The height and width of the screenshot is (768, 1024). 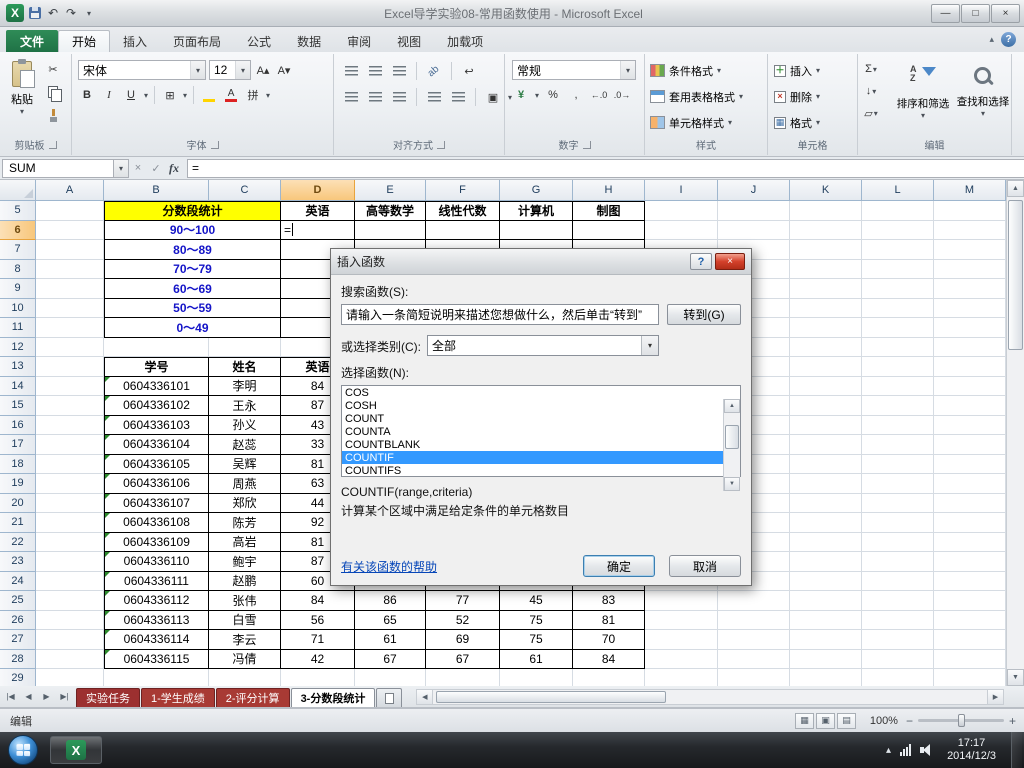 What do you see at coordinates (389, 566) in the screenshot?
I see `function-help-link: 有关该函数的帮助` at bounding box center [389, 566].